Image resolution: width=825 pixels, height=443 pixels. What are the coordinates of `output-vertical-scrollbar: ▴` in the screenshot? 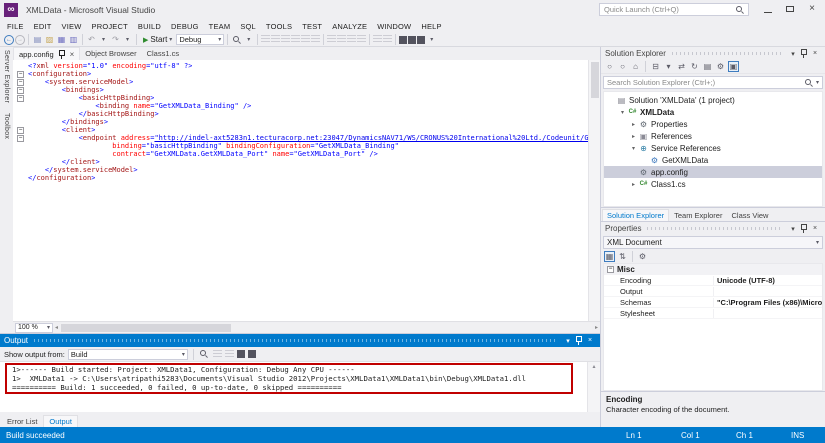 It's located at (593, 387).